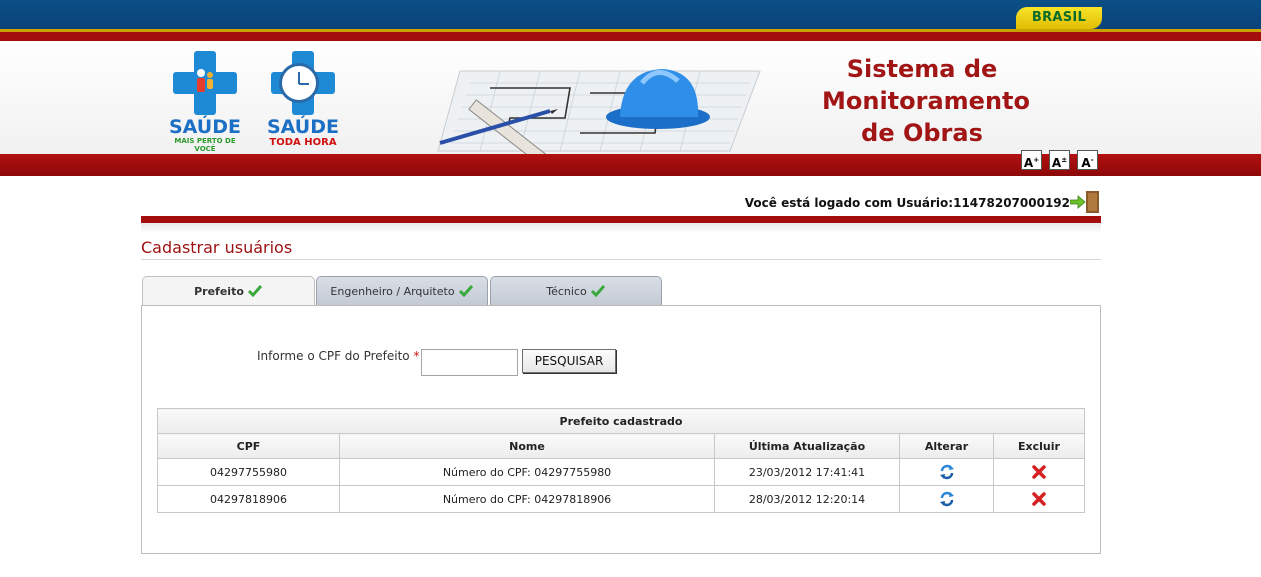  I want to click on saude-toda-hora-logo: SAÚDE TODA HORA, so click(303, 99).